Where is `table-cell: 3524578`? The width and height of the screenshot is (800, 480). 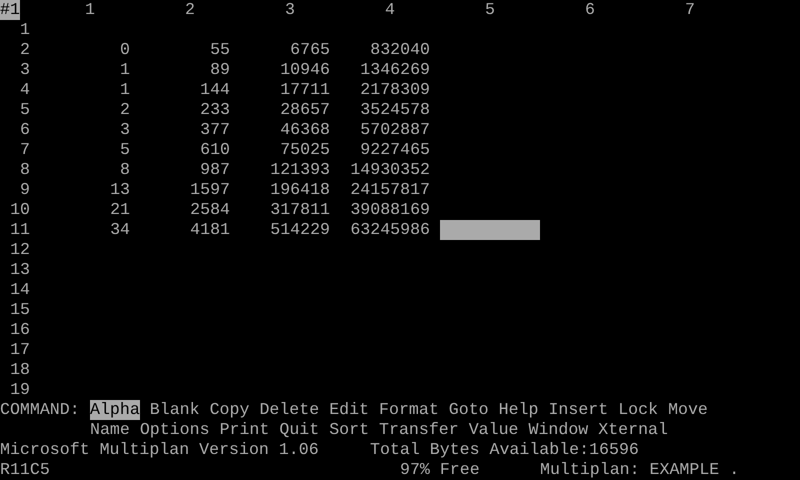 table-cell: 3524578 is located at coordinates (395, 110).